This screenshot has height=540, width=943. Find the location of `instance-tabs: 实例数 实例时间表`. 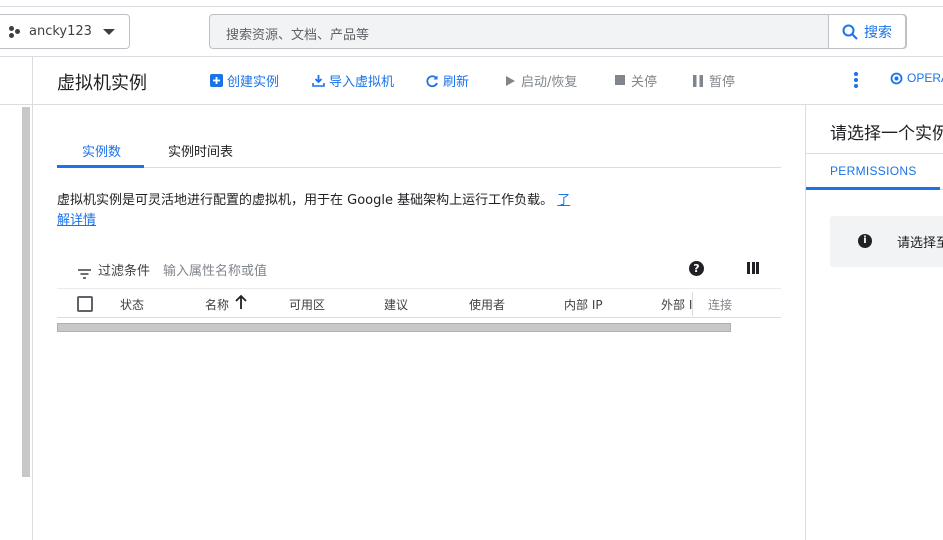

instance-tabs: 实例数 实例时间表 is located at coordinates (419, 151).